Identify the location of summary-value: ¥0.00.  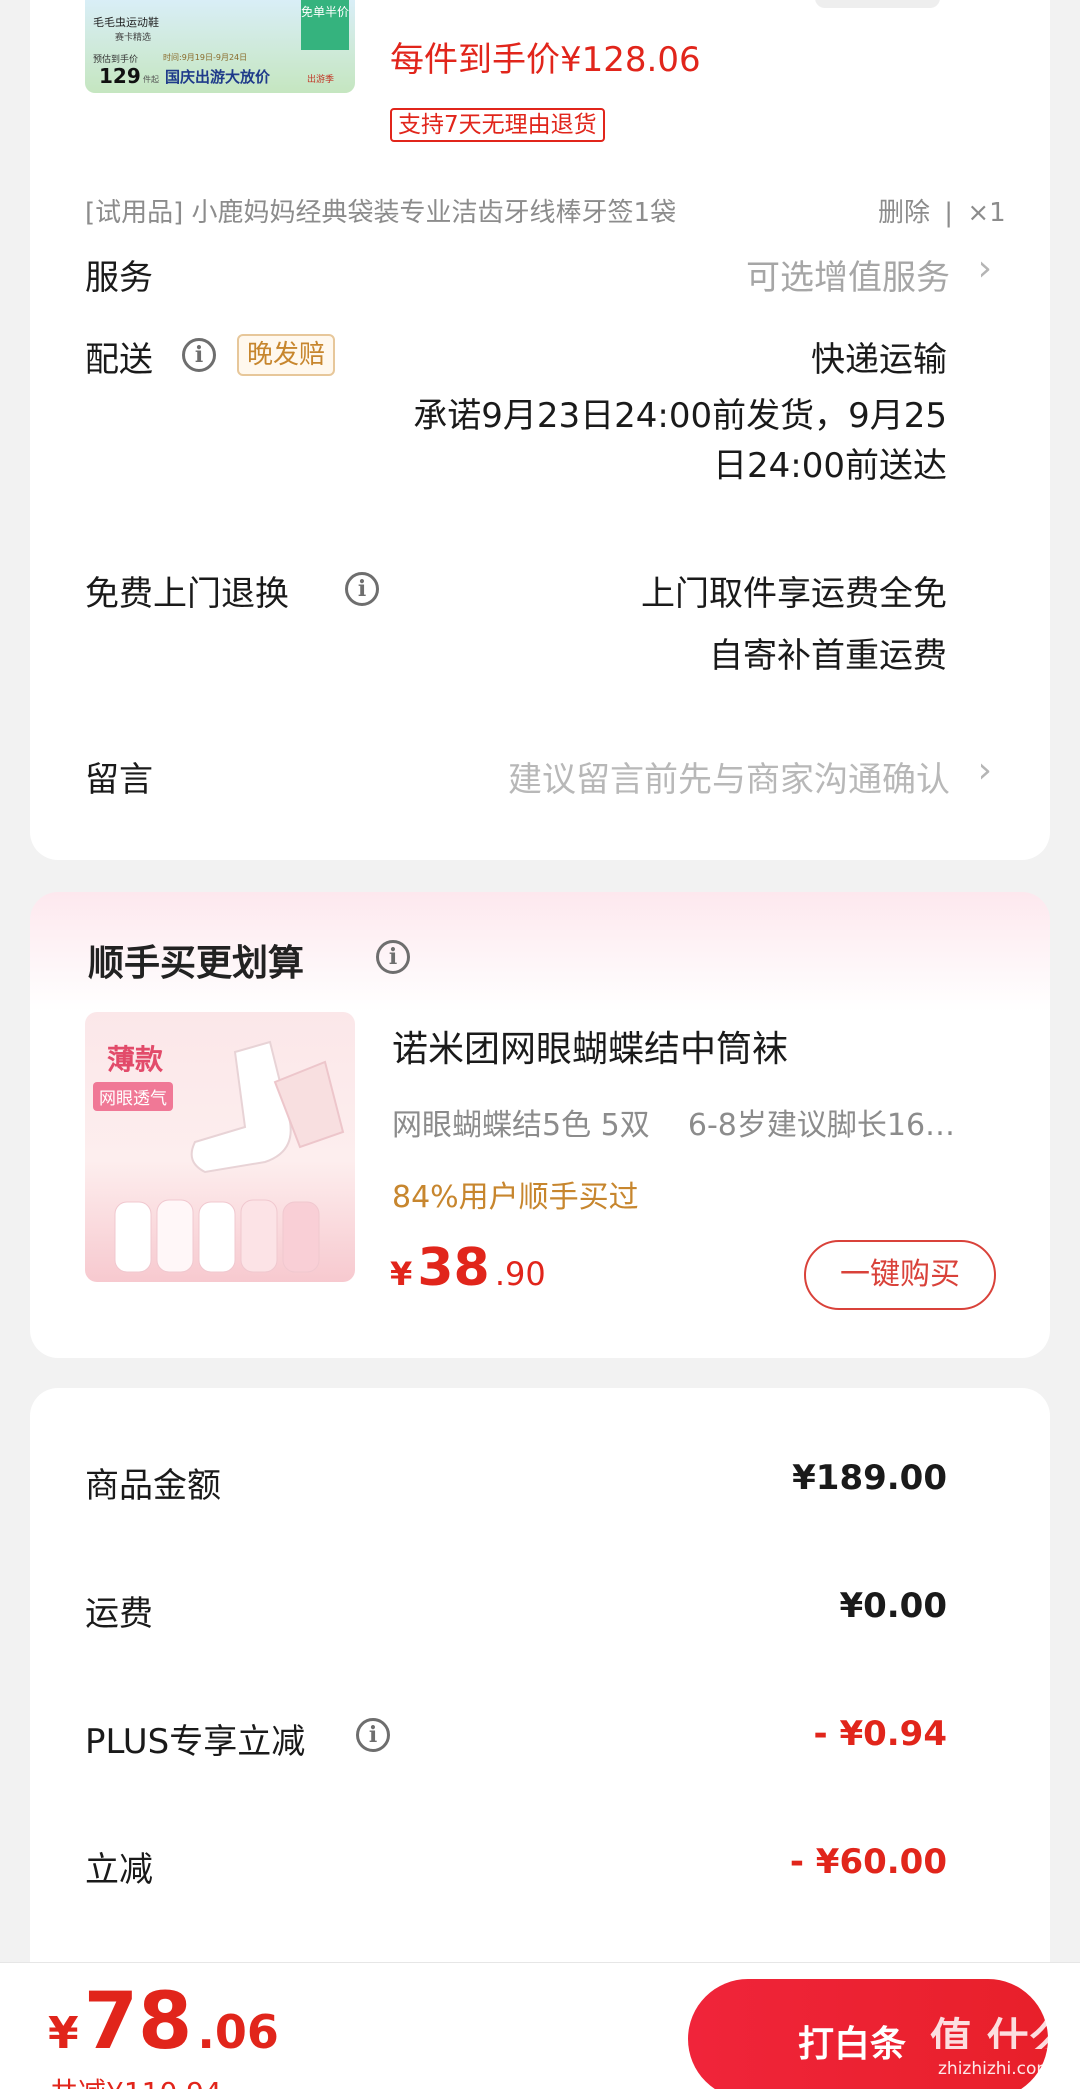
(893, 1606).